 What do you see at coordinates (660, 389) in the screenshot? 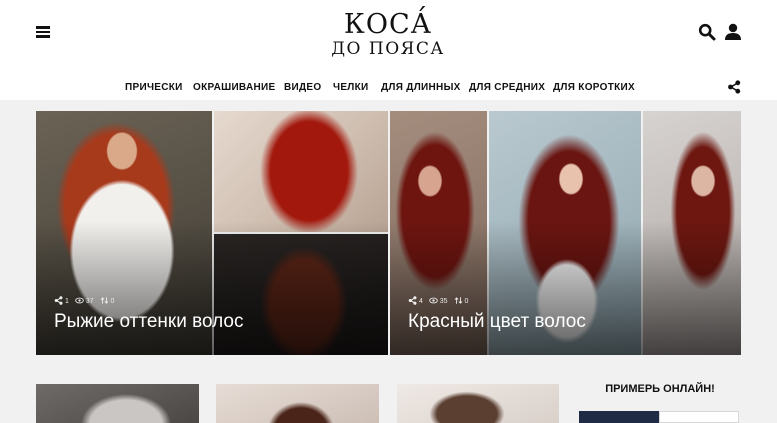
I see `sidebar-title: ПРИМЕРЬ ОНЛАЙН!` at bounding box center [660, 389].